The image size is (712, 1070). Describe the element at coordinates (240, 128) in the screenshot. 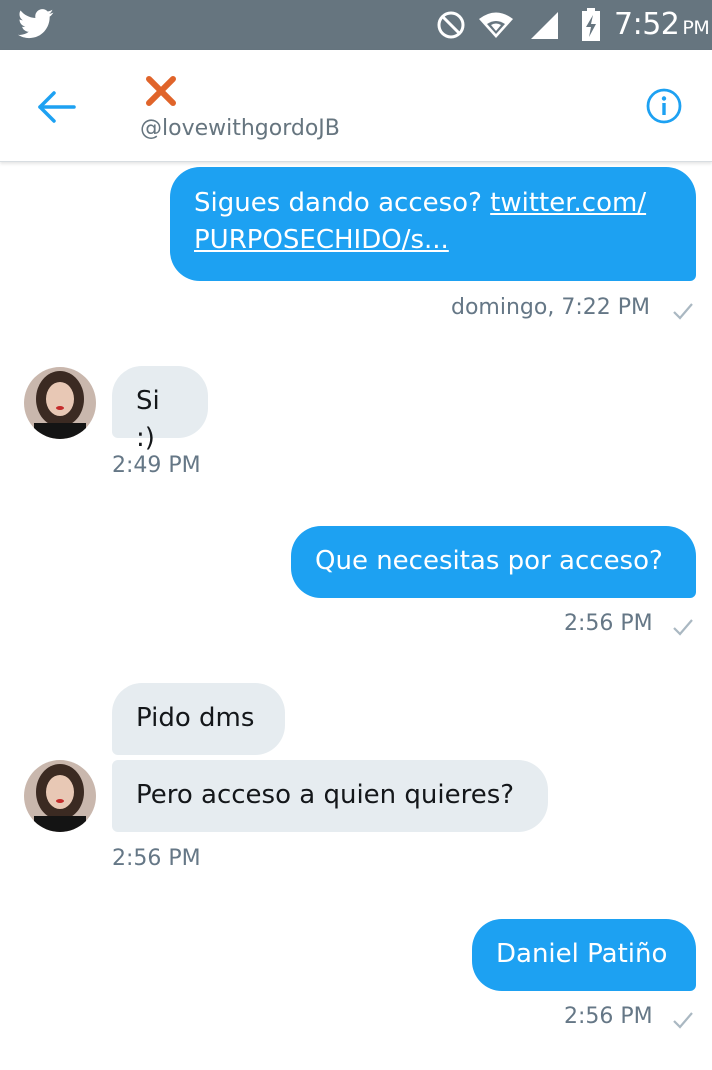

I see `conversation-handle: @lovewithgordoJB` at that location.